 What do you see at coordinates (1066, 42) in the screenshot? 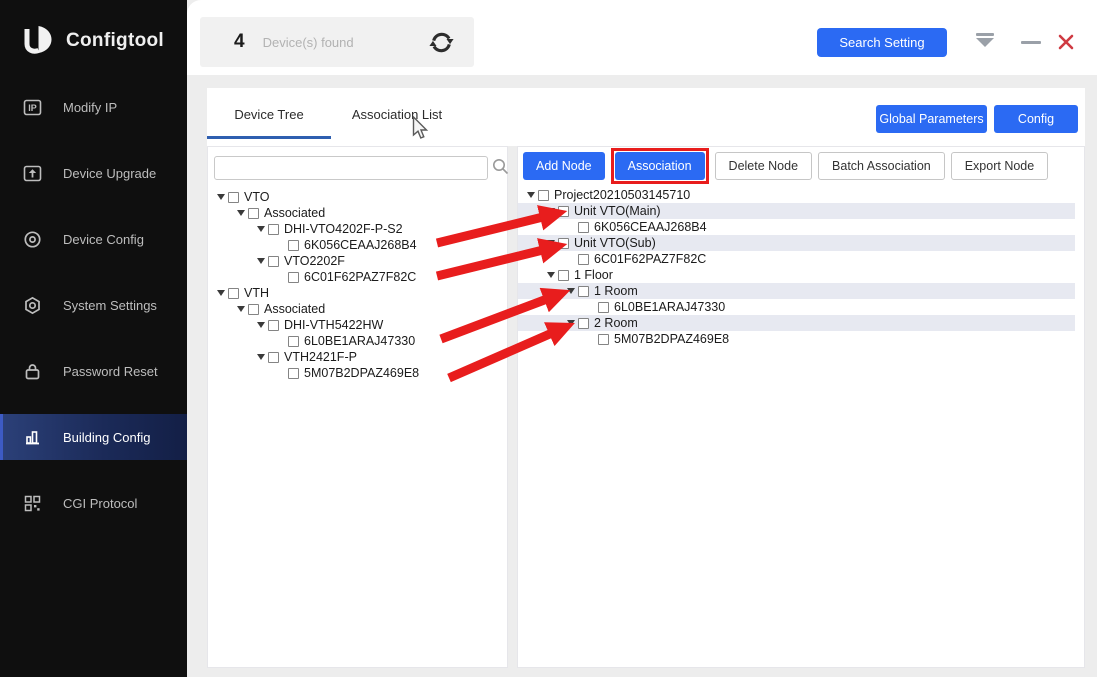
I see `close-button` at bounding box center [1066, 42].